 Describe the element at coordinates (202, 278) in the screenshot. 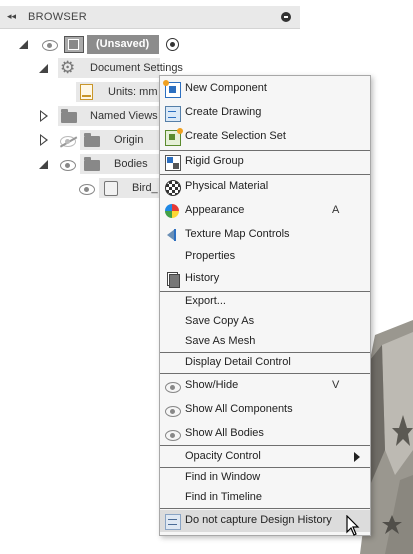

I see `menu-item-label: History` at that location.